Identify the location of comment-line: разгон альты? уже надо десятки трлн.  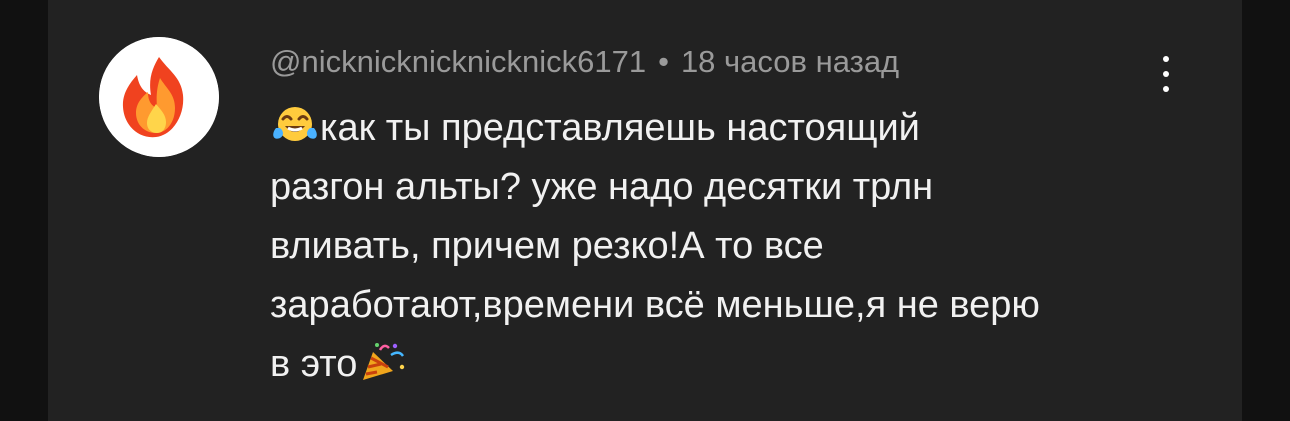
(602, 187).